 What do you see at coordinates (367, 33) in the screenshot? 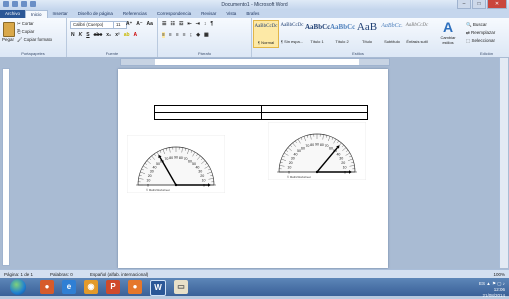
I see `style-title: AaBTítulo` at bounding box center [367, 33].